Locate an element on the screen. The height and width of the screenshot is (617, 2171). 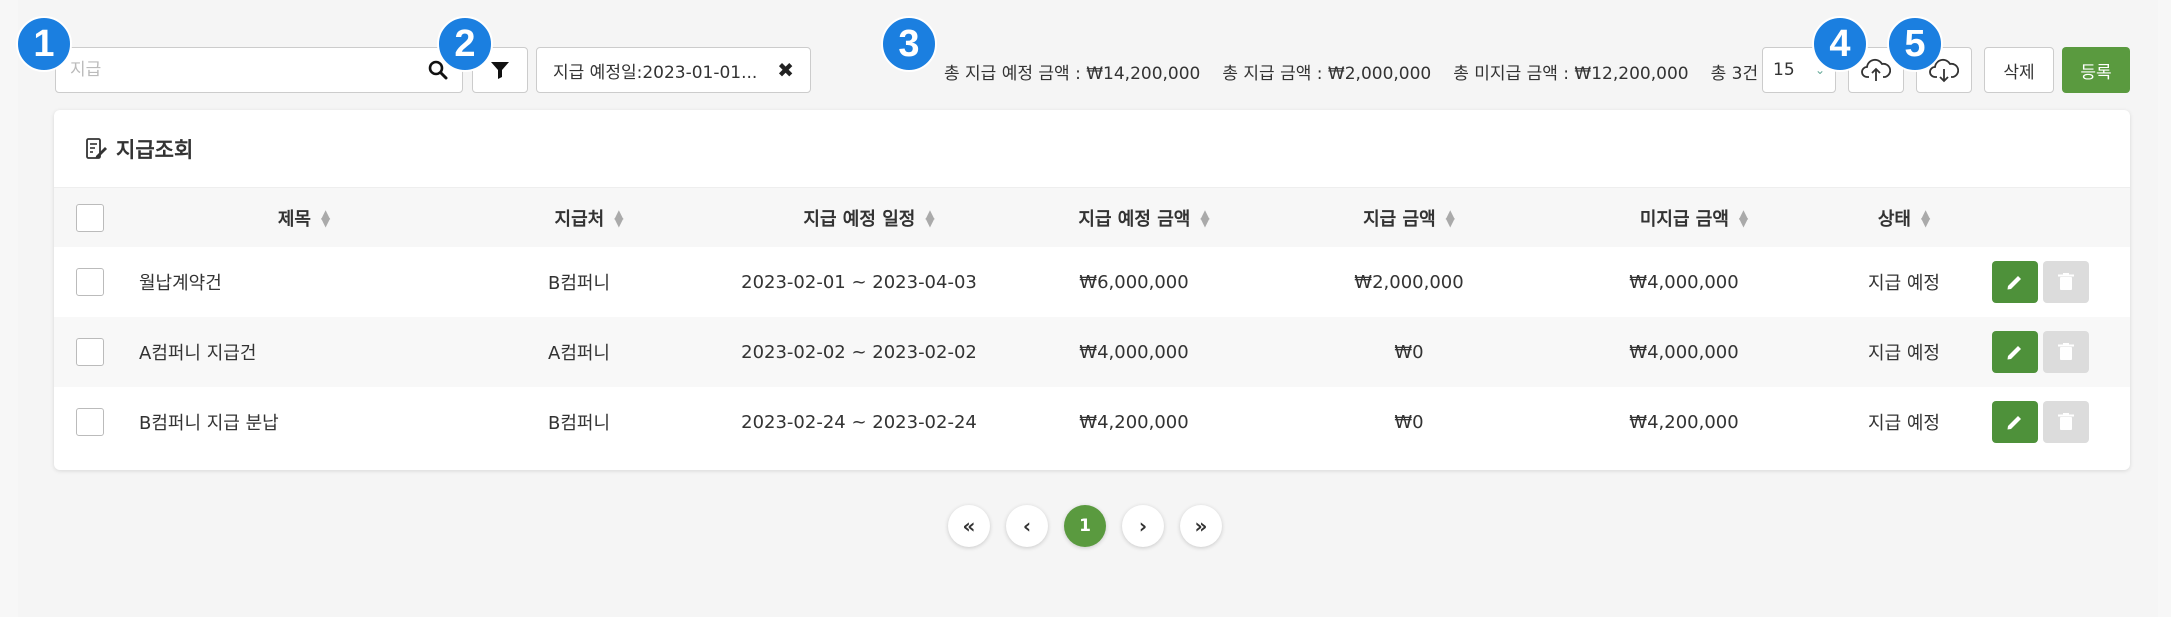
annotation-badge-3: 3 is located at coordinates (909, 44).